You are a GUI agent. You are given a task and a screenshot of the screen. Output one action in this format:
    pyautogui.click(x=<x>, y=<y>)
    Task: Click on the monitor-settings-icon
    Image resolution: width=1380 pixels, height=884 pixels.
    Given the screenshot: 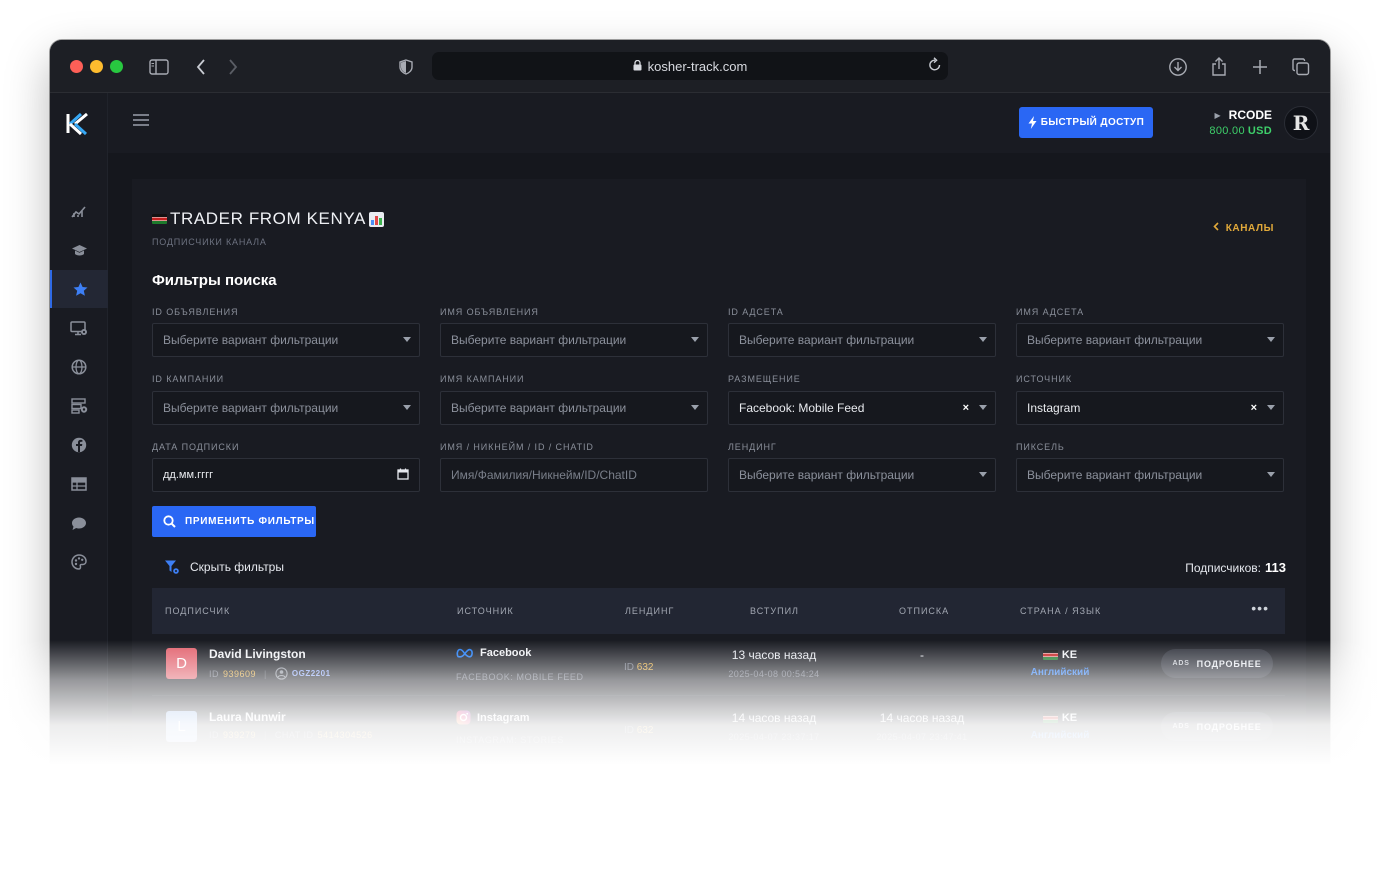 What is the action you would take?
    pyautogui.click(x=79, y=328)
    